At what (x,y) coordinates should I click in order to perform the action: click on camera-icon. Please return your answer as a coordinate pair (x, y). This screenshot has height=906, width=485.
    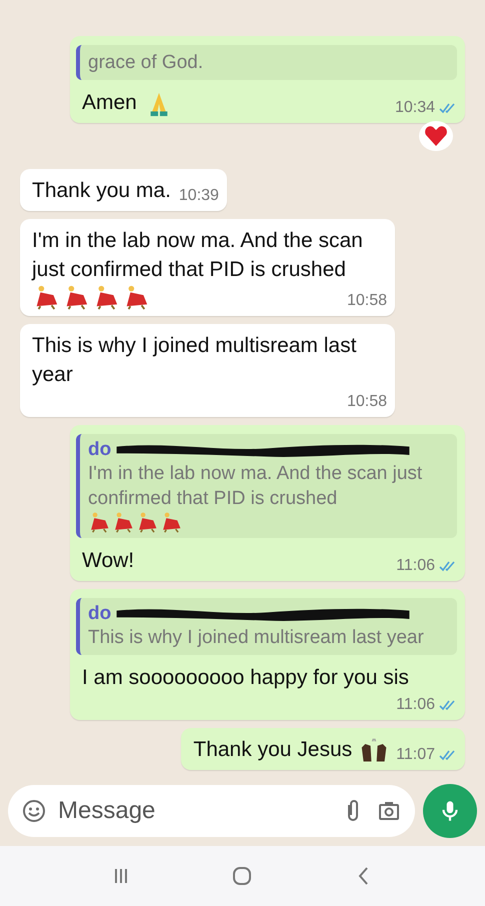
    Looking at the image, I should click on (389, 811).